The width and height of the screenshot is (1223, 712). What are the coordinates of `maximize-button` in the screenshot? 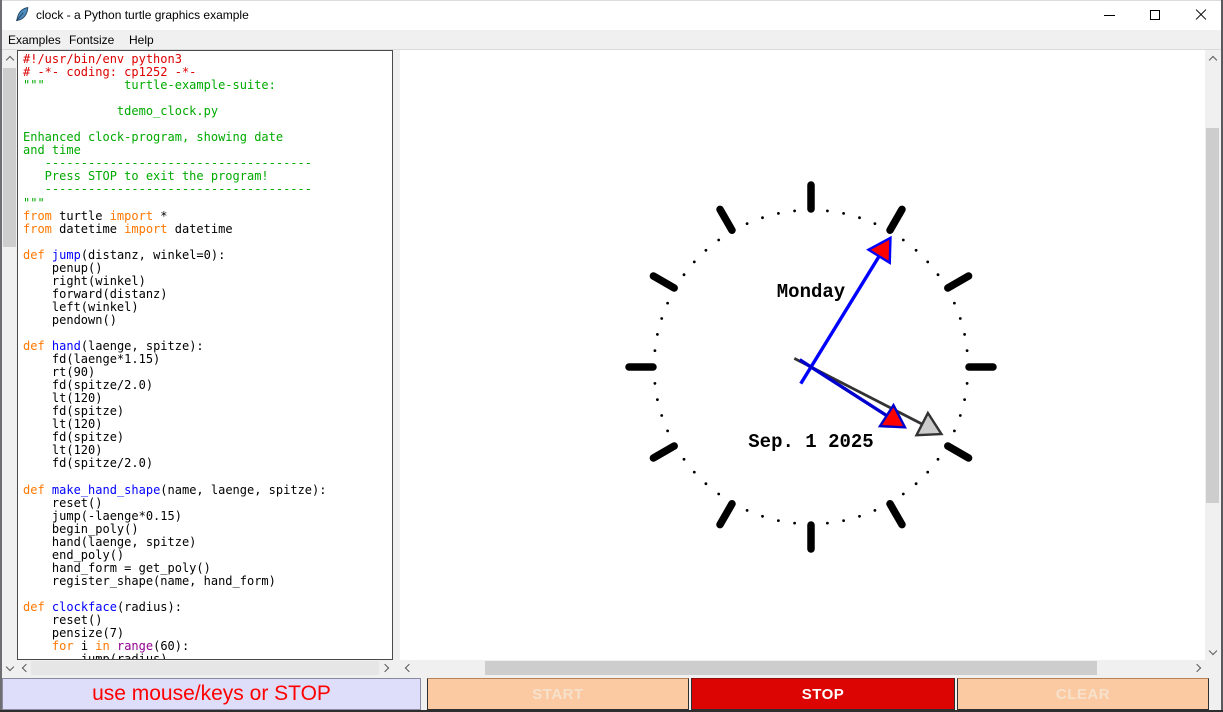 It's located at (1155, 15).